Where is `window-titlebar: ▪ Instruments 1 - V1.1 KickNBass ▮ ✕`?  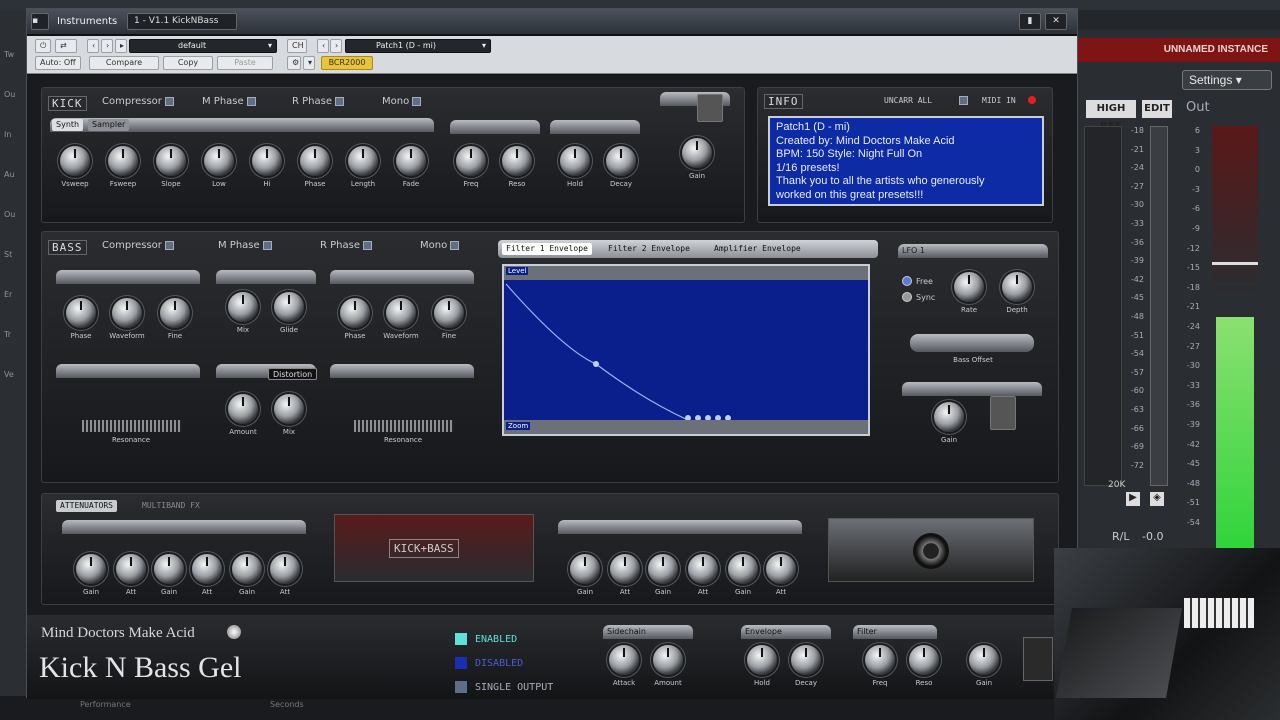 window-titlebar: ▪ Instruments 1 - V1.1 KickNBass ▮ ✕ is located at coordinates (552, 22).